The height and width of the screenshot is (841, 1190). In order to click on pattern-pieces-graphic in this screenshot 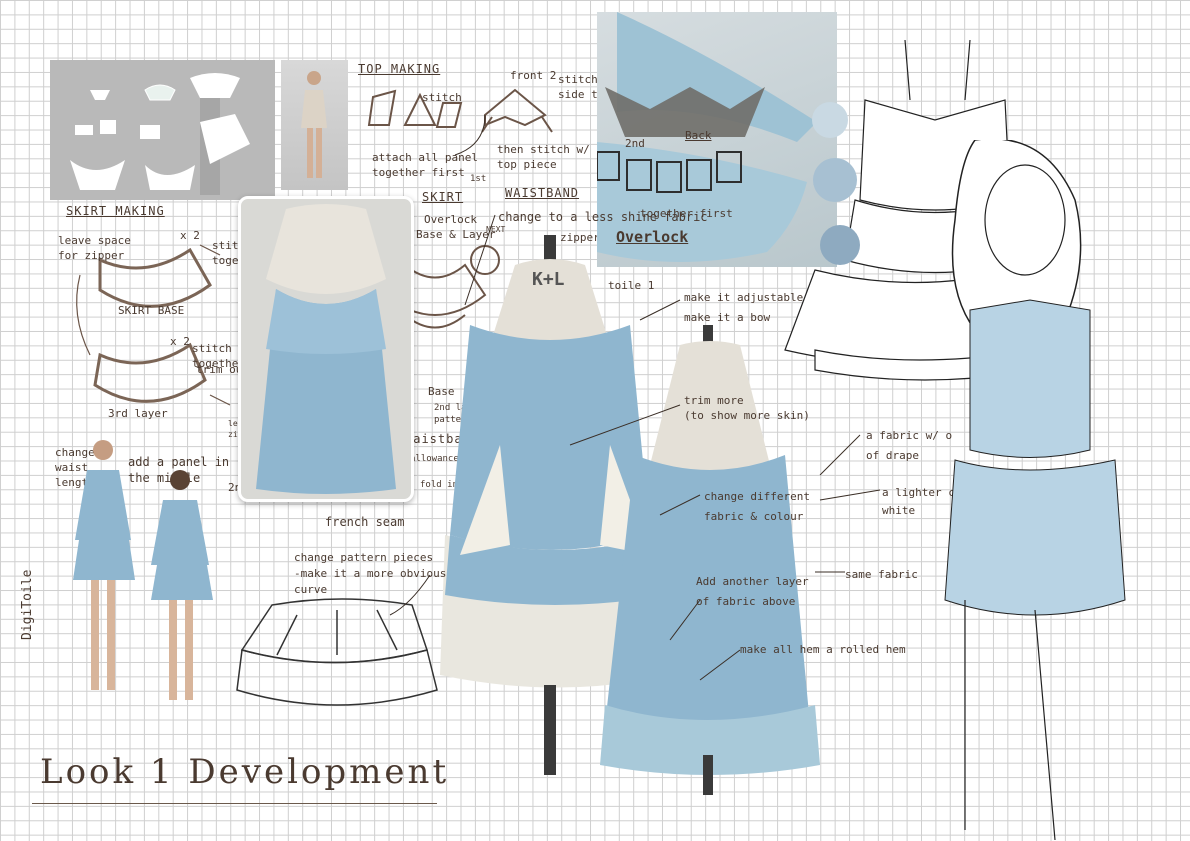, I will do `click(160, 134)`.